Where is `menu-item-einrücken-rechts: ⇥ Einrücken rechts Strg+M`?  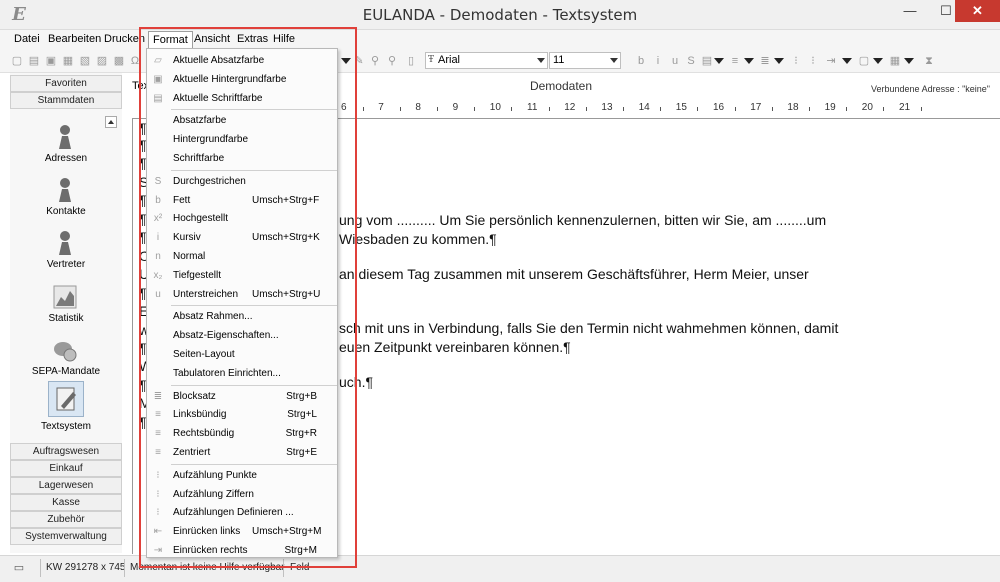
menu-item-einrücken-rechts: ⇥ Einrücken rechts Strg+M is located at coordinates (242, 551).